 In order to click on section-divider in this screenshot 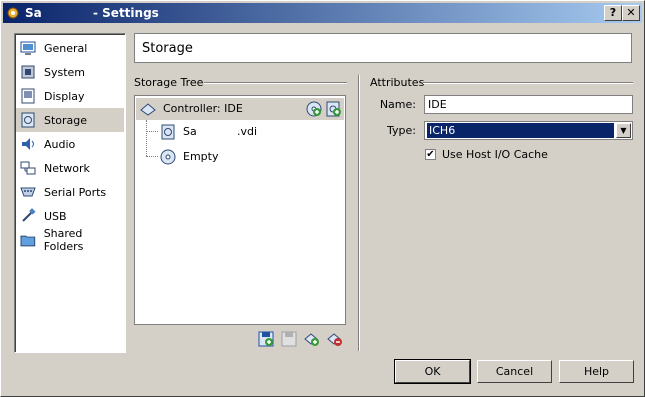, I will do `click(359, 213)`.